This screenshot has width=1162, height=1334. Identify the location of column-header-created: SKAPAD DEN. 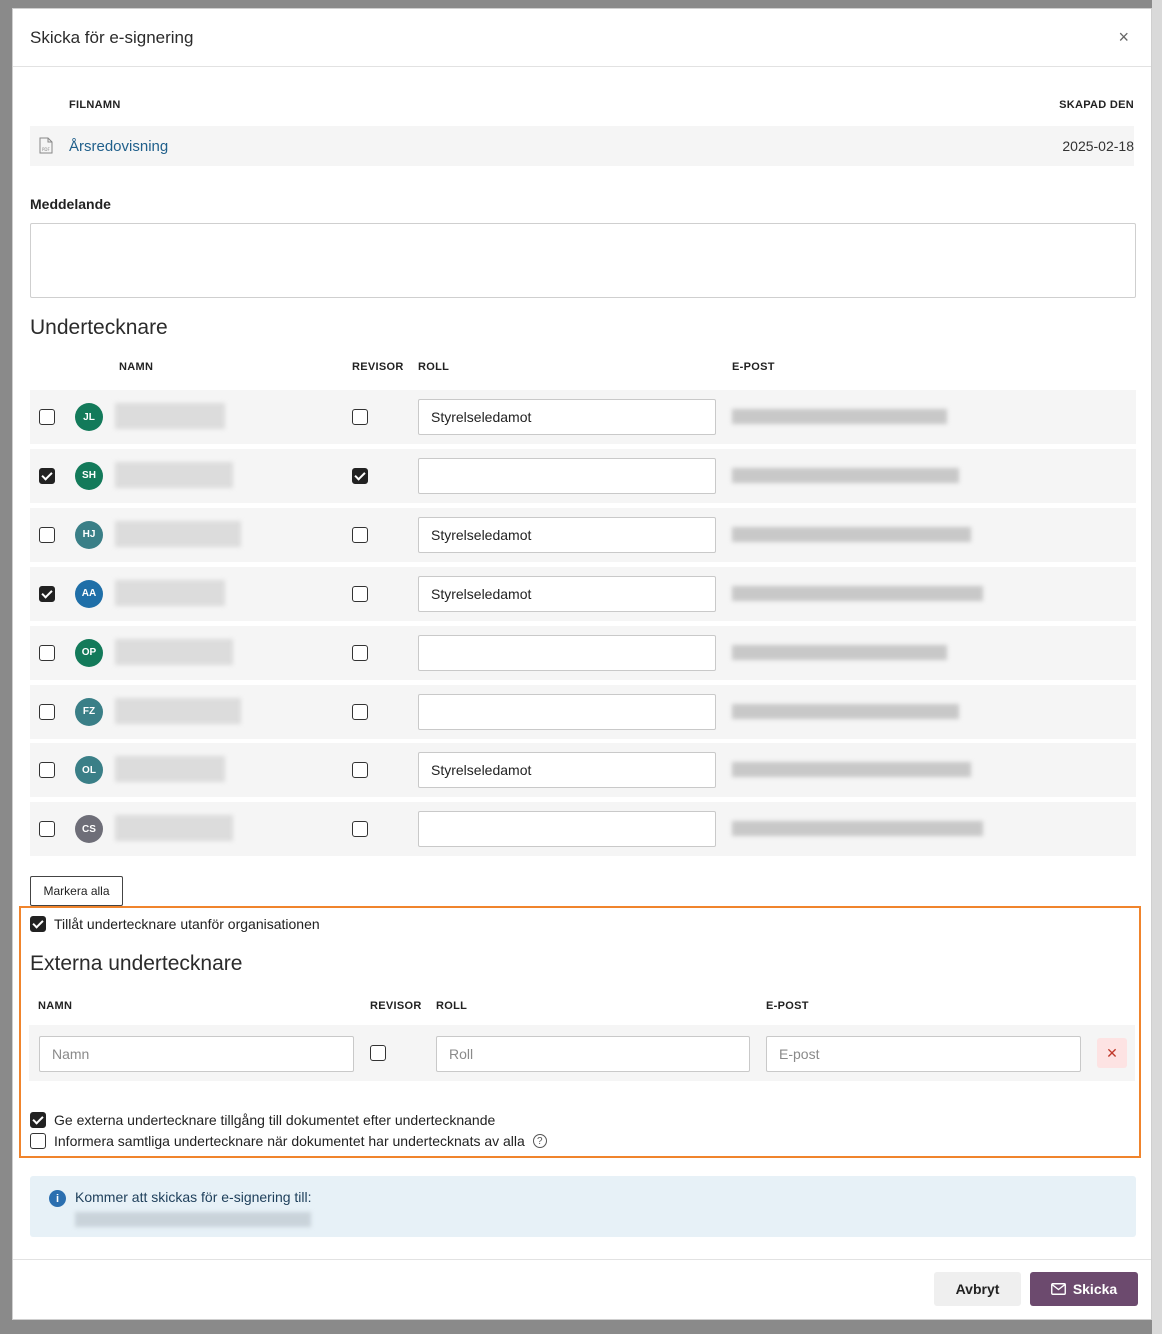
(1096, 105).